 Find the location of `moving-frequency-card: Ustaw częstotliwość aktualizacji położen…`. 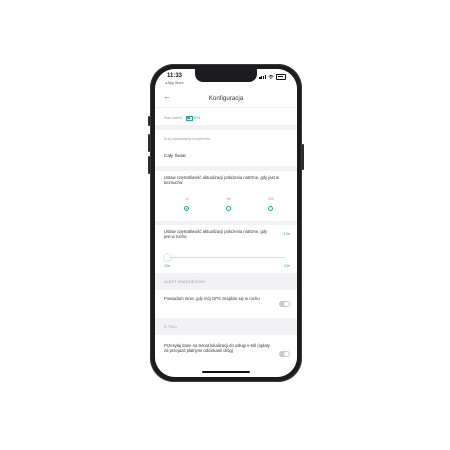

moving-frequency-card: Ustaw częstotliwość aktualizacji położen… is located at coordinates (226, 196).